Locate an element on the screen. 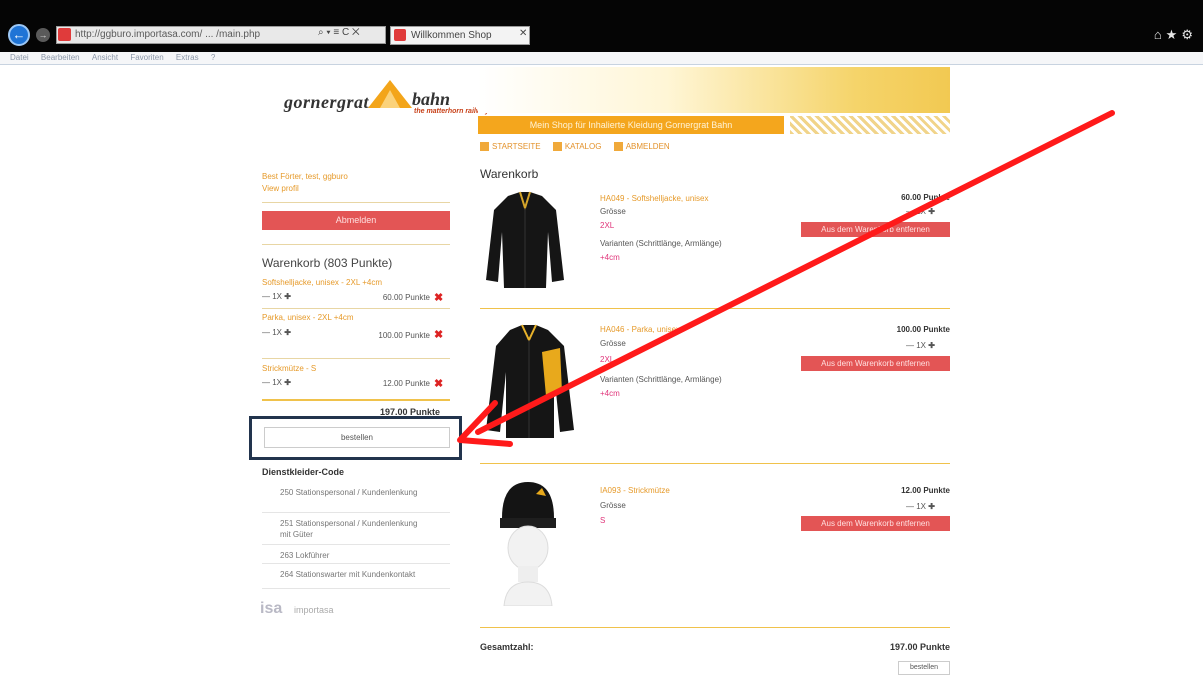 Image resolution: width=1203 pixels, height=677 pixels. forward-icon: → is located at coordinates (43, 35).